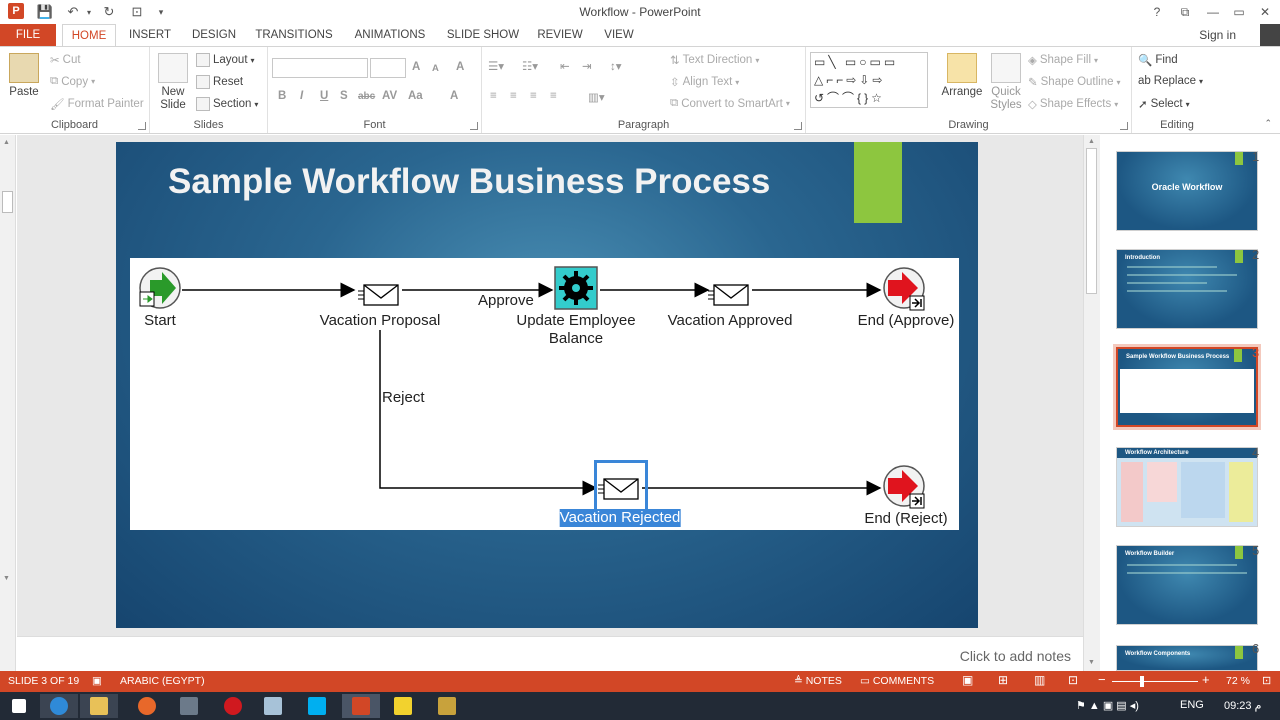 The width and height of the screenshot is (1280, 720). I want to click on scroll-down-icon: ▼, so click(6, 578).